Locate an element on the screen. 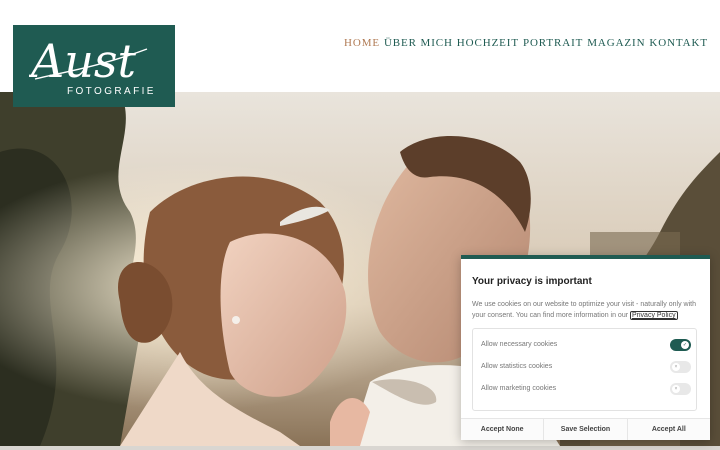 Image resolution: width=720 pixels, height=450 pixels. cookie-option-label: Allow statistics cookies is located at coordinates (517, 366).